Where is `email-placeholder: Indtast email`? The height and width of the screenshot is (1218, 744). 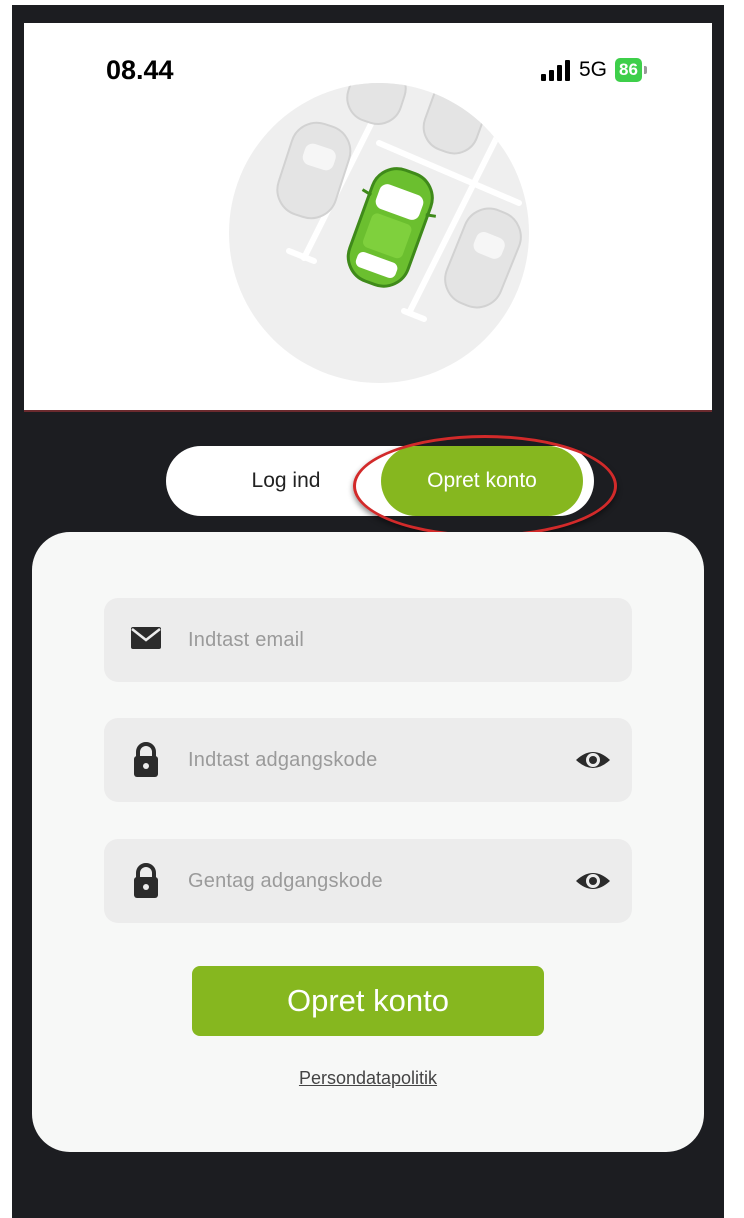 email-placeholder: Indtast email is located at coordinates (246, 640).